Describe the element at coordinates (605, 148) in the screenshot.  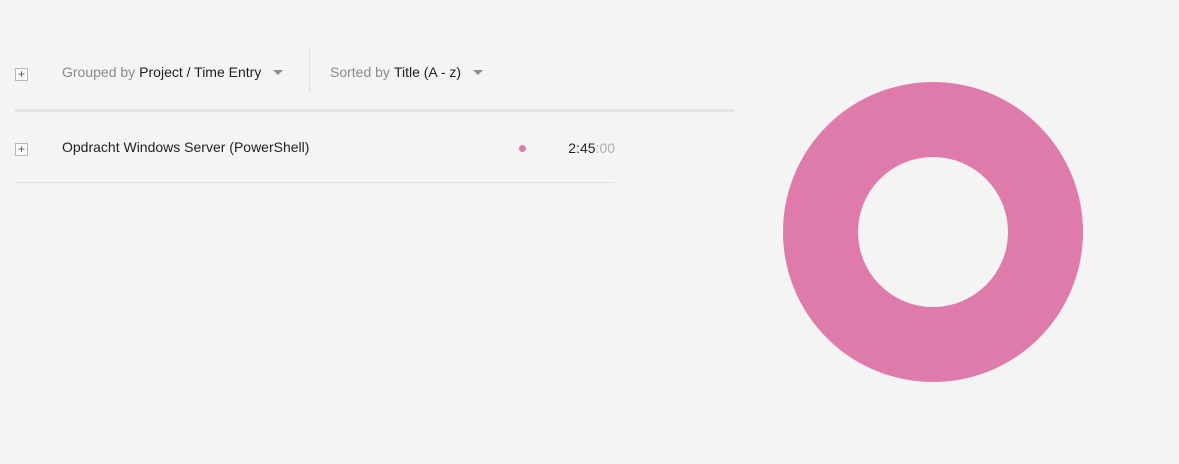
I see `duration-seconds: :00` at that location.